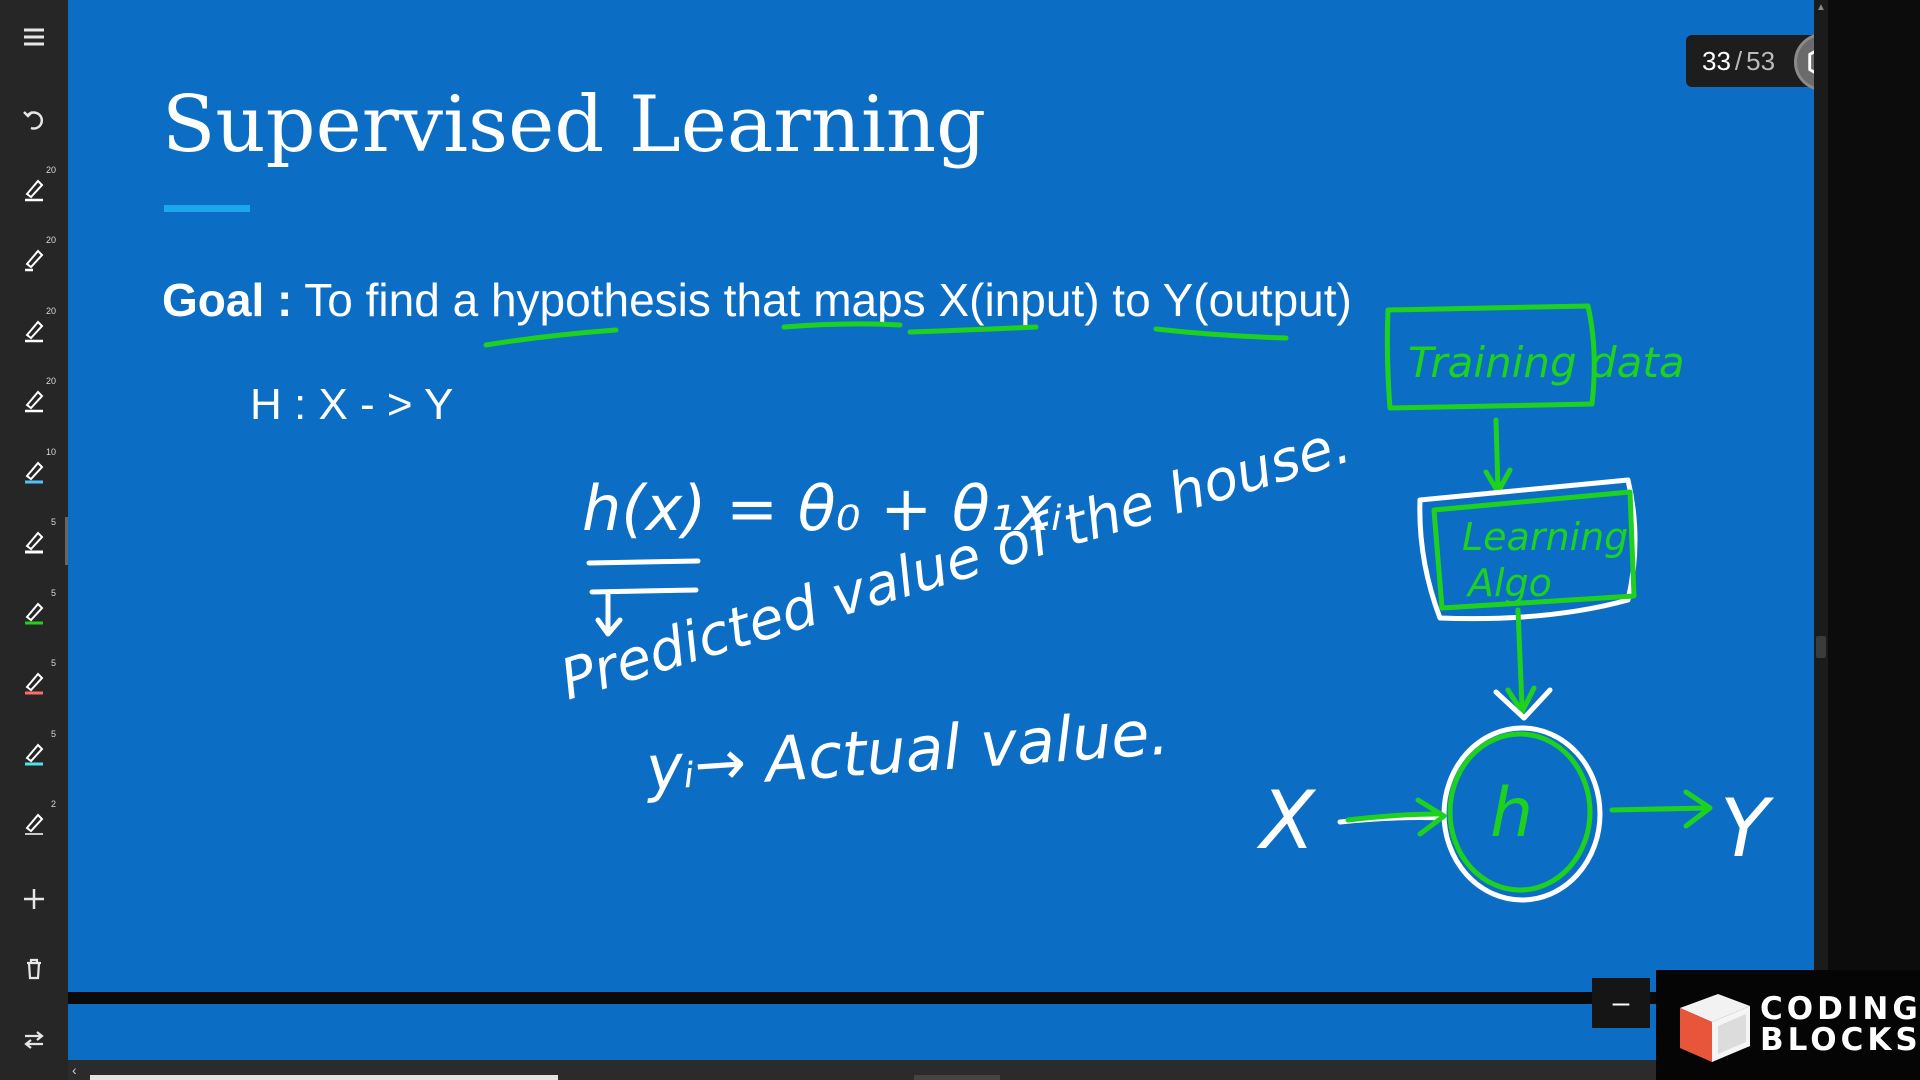 This screenshot has width=1920, height=1080. What do you see at coordinates (1511, 813) in the screenshot?
I see `ink-h-label: h` at bounding box center [1511, 813].